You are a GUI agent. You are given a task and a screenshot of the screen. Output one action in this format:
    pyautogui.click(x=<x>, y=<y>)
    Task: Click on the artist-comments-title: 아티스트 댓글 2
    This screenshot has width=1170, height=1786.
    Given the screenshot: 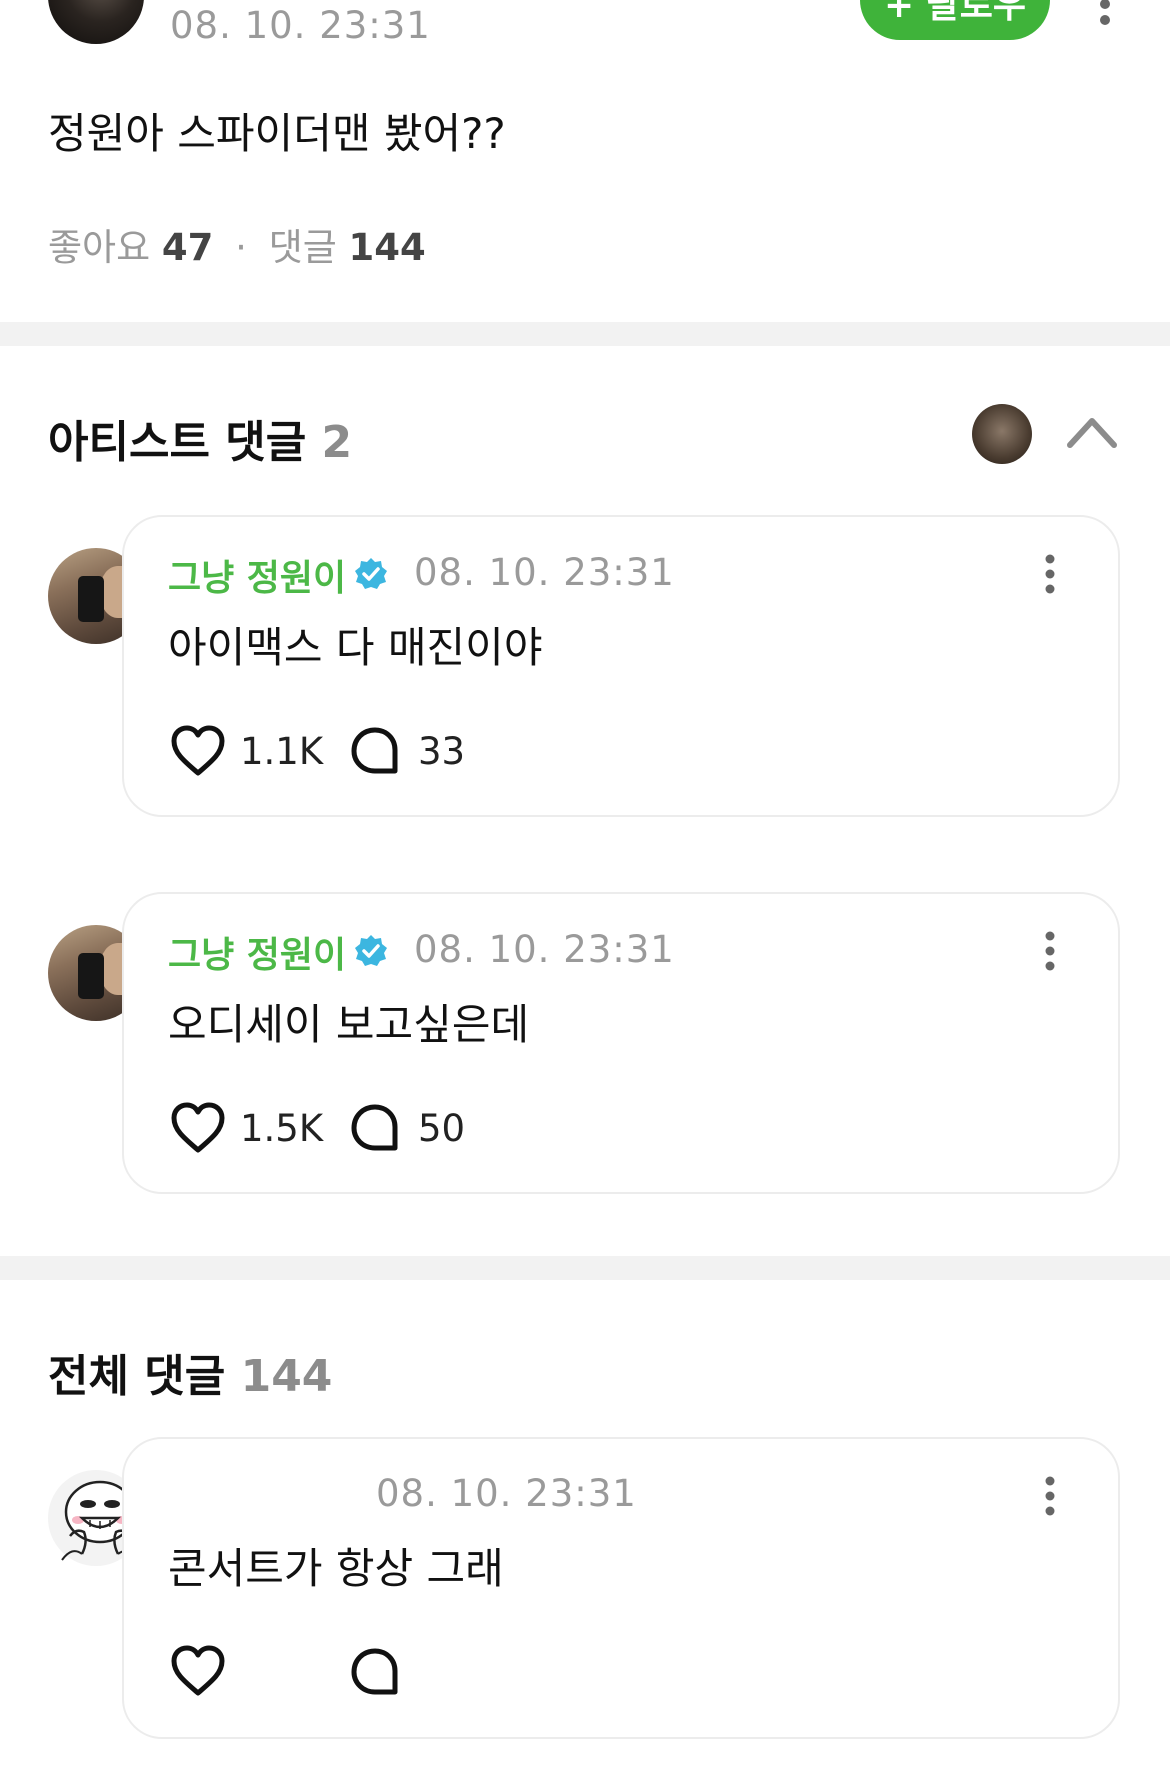 What is the action you would take?
    pyautogui.click(x=200, y=438)
    